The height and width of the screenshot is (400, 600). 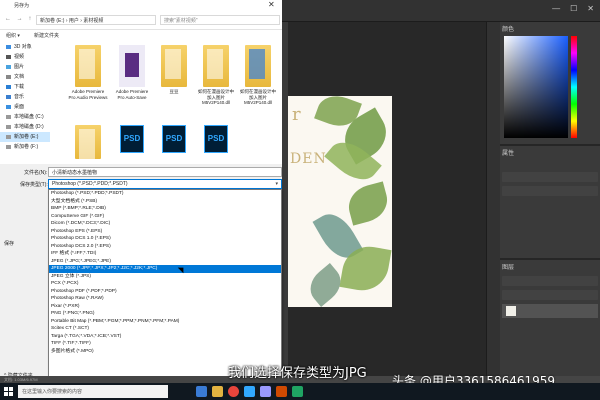 I want to click on file-item: Adobe Premiere Pro Audio Previews, so click(x=88, y=72).